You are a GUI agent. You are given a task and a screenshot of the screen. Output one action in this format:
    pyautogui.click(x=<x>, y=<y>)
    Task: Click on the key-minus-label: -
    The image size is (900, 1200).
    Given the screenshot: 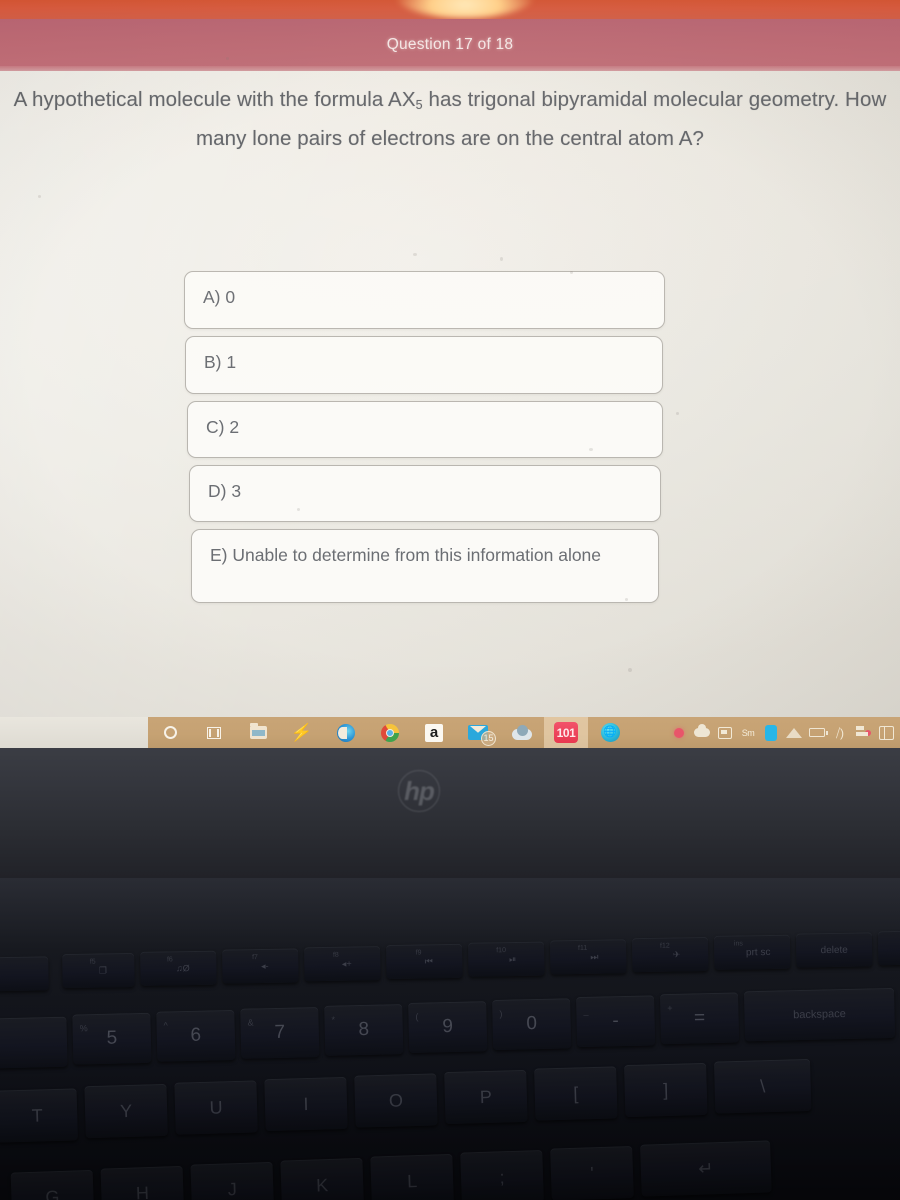 What is the action you would take?
    pyautogui.click(x=615, y=1021)
    